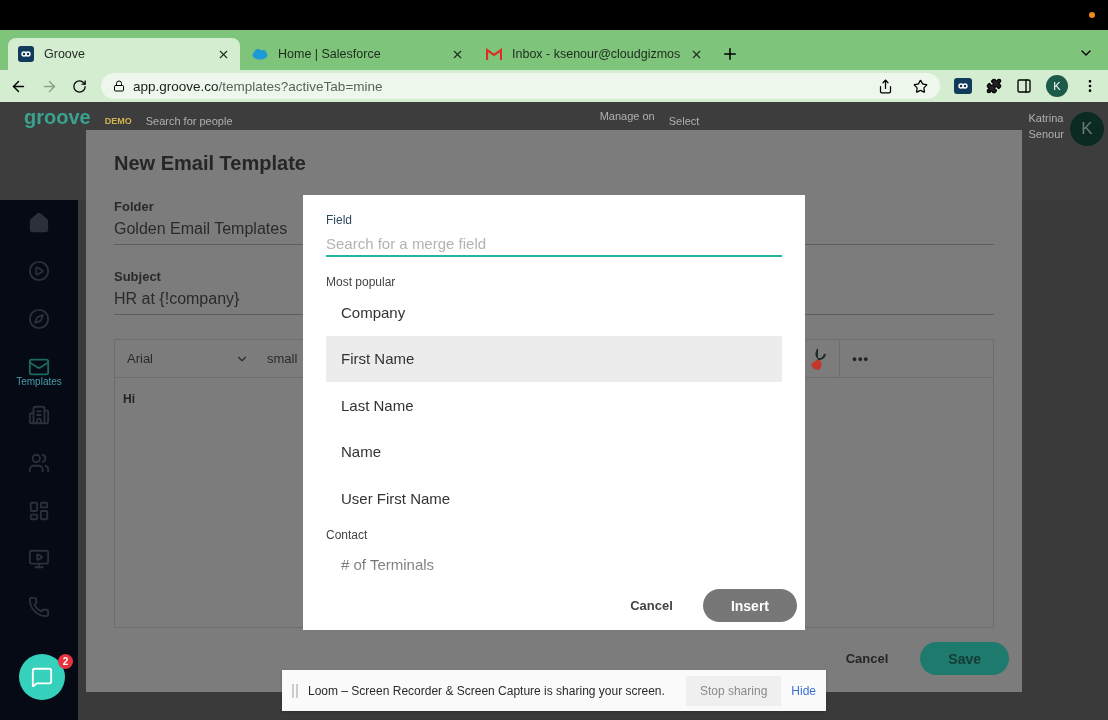 The height and width of the screenshot is (720, 1108). What do you see at coordinates (210, 163) in the screenshot?
I see `modal-title: New Email Template` at bounding box center [210, 163].